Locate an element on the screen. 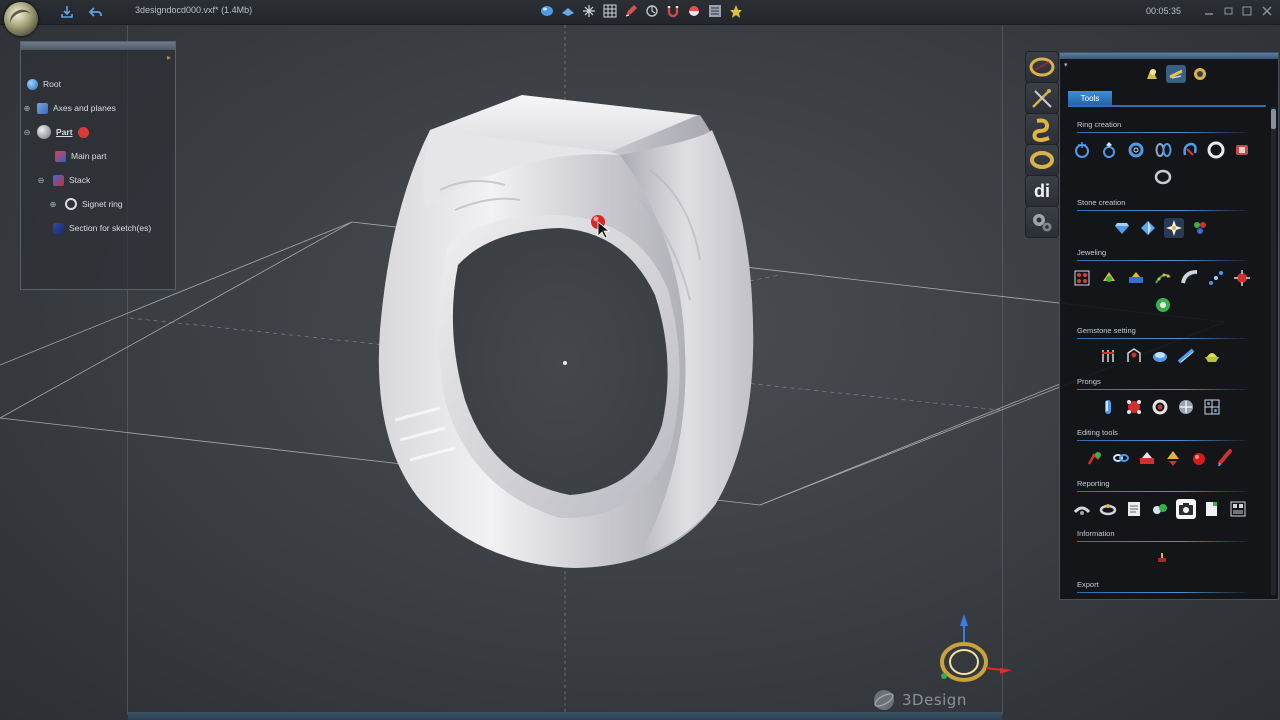 The image size is (1280, 720). ring-signet-icon is located at coordinates (1242, 150).